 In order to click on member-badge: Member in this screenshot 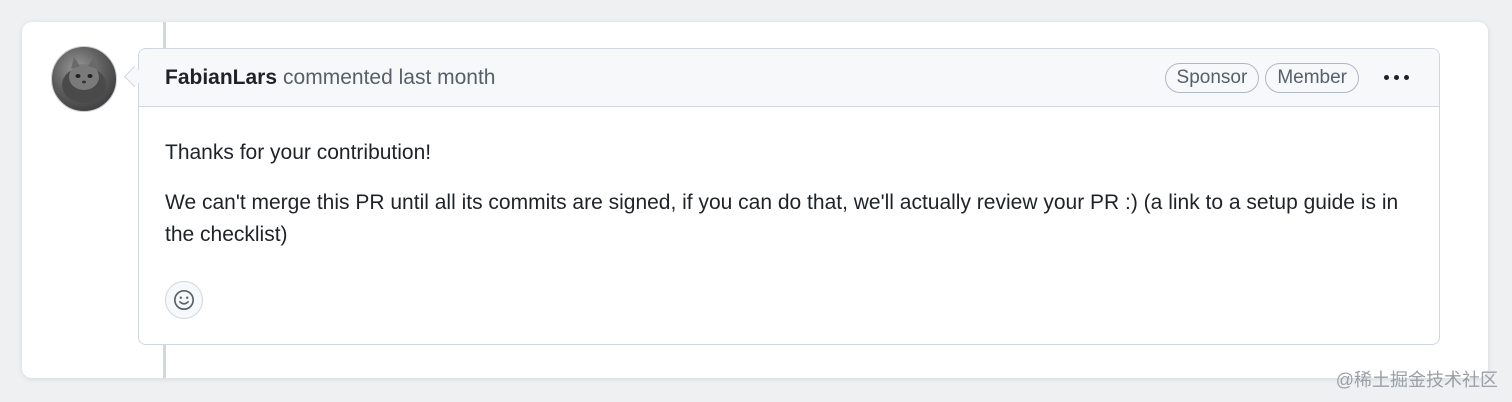, I will do `click(1312, 77)`.